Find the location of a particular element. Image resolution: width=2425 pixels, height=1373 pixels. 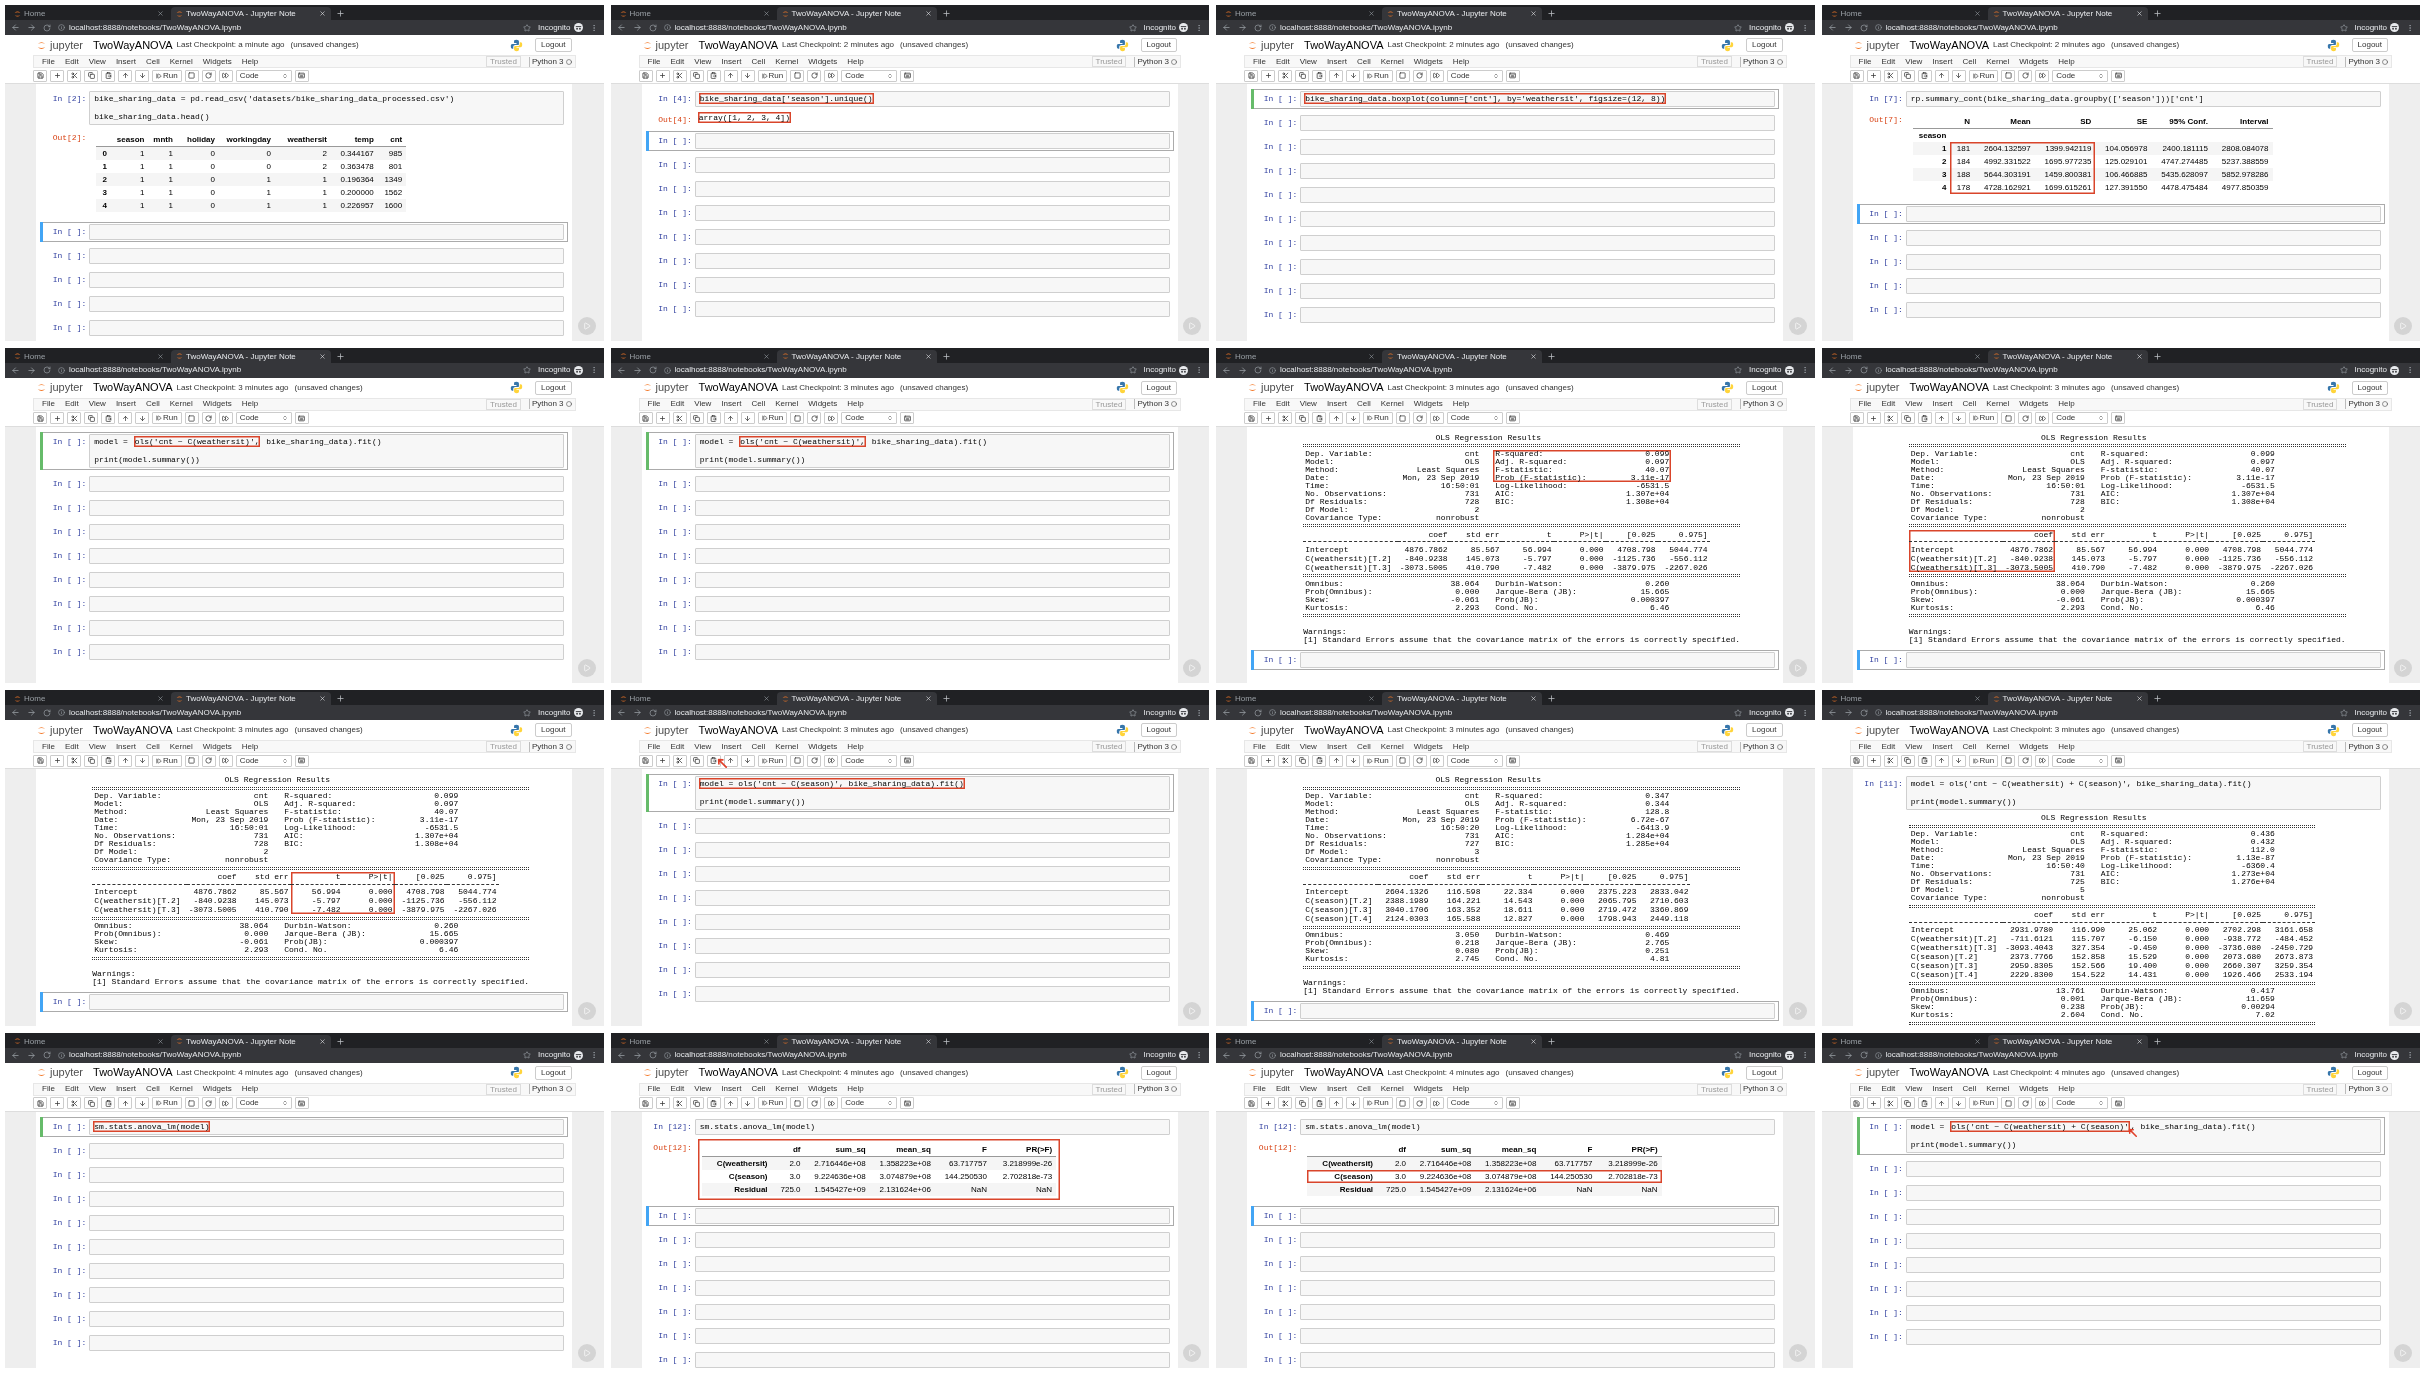

url-text: localhost:8888/notebooks/TwoWayANOVA.ipynb is located at coordinates (155, 1055).